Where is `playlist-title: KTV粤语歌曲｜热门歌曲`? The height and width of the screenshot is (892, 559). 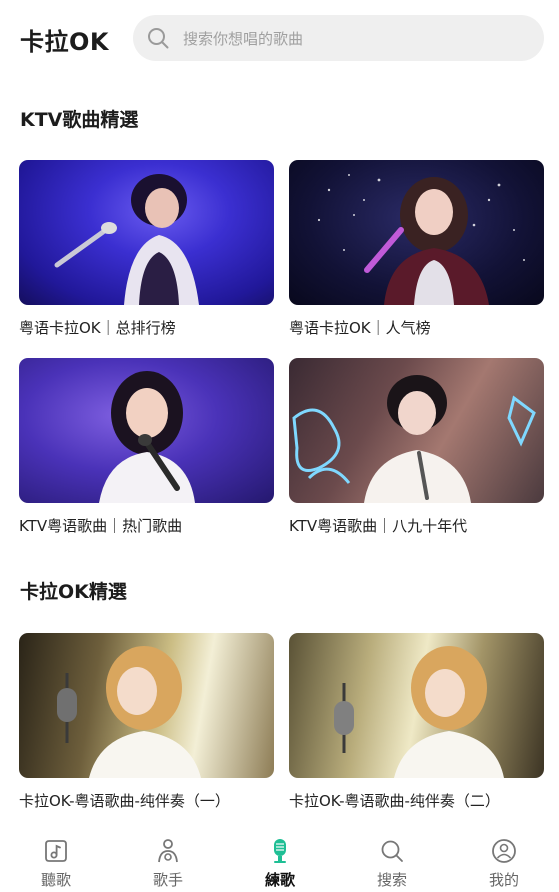 playlist-title: KTV粤语歌曲｜热门歌曲 is located at coordinates (101, 526).